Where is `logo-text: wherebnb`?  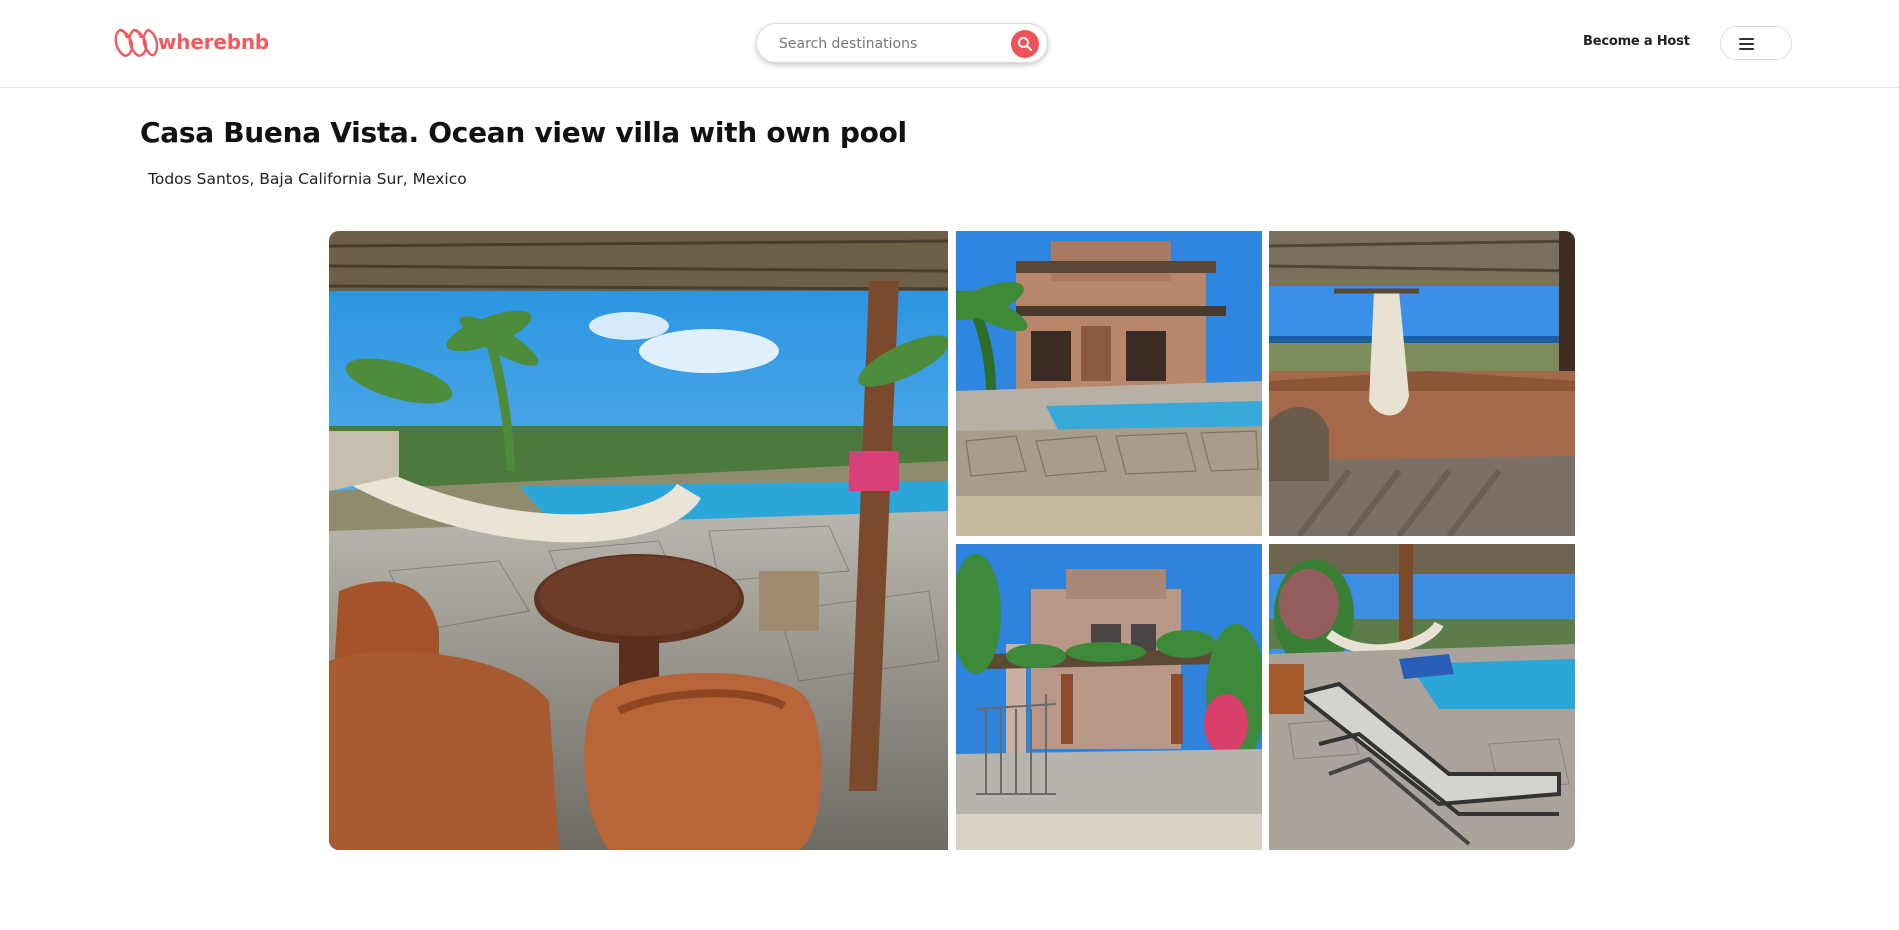
logo-text: wherebnb is located at coordinates (213, 42).